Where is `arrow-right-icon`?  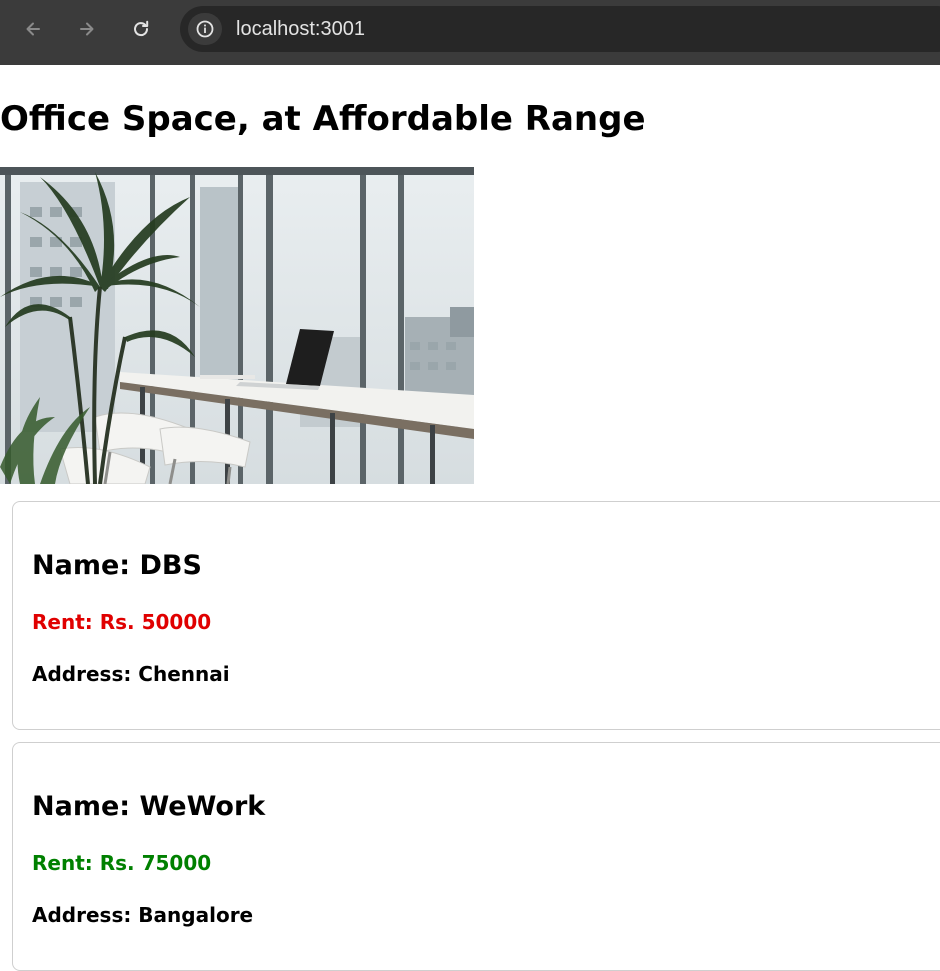
arrow-right-icon is located at coordinates (87, 29).